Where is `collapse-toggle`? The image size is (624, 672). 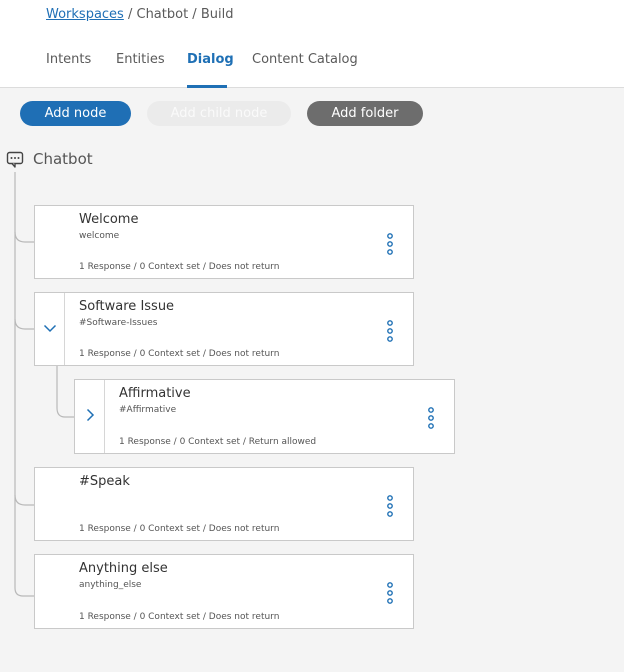 collapse-toggle is located at coordinates (50, 329).